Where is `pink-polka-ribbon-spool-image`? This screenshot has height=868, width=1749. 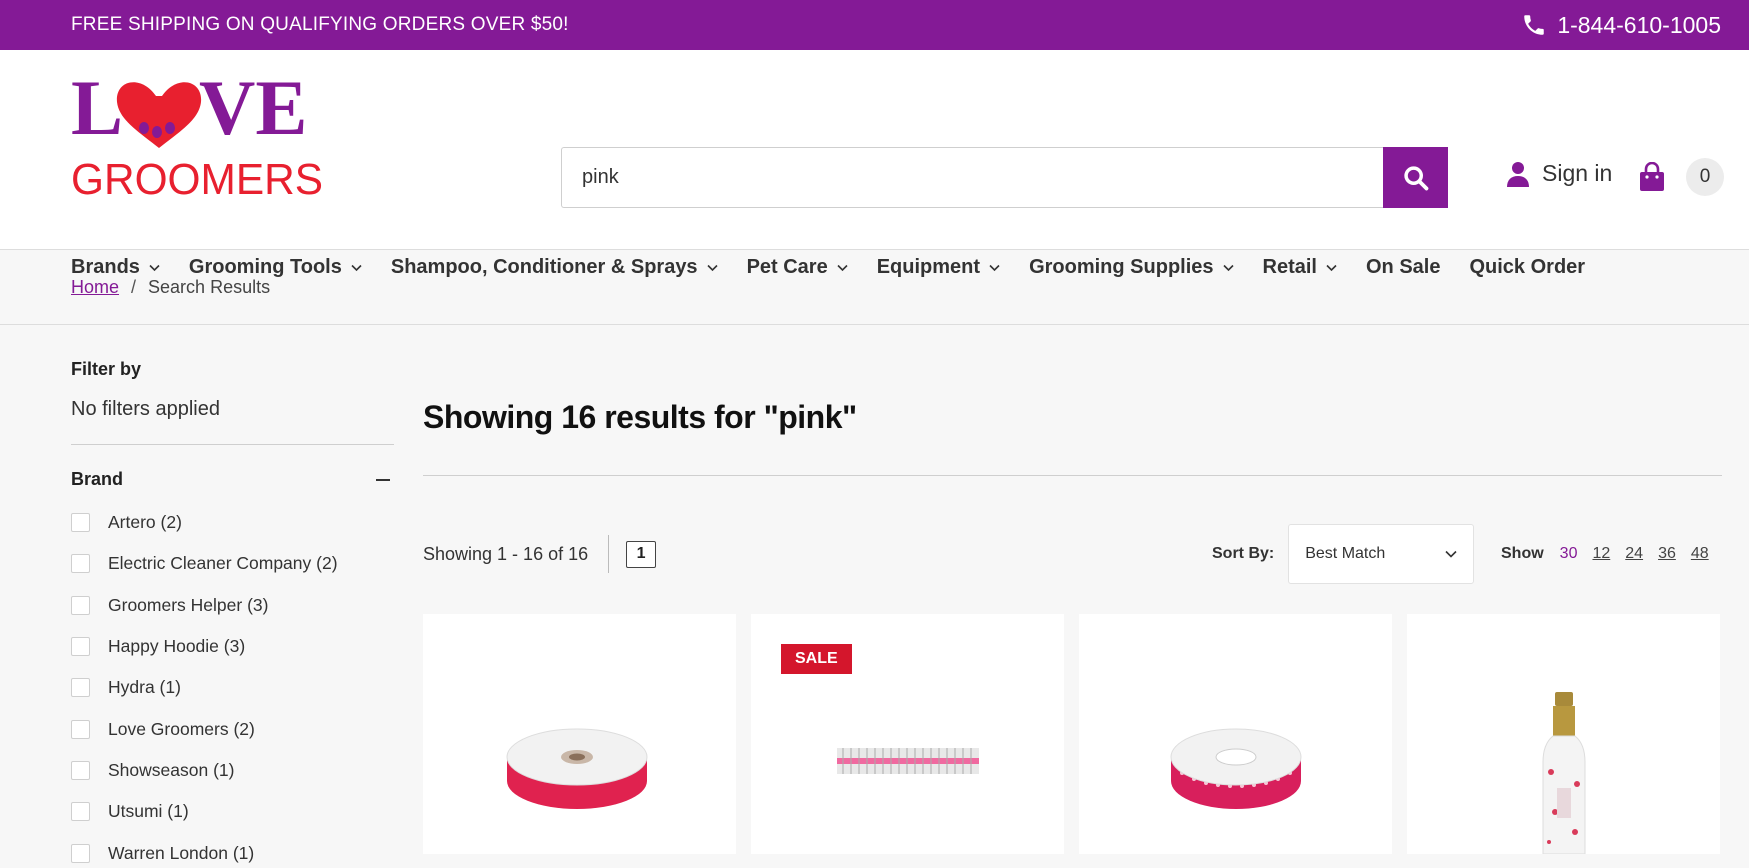 pink-polka-ribbon-spool-image is located at coordinates (1236, 768).